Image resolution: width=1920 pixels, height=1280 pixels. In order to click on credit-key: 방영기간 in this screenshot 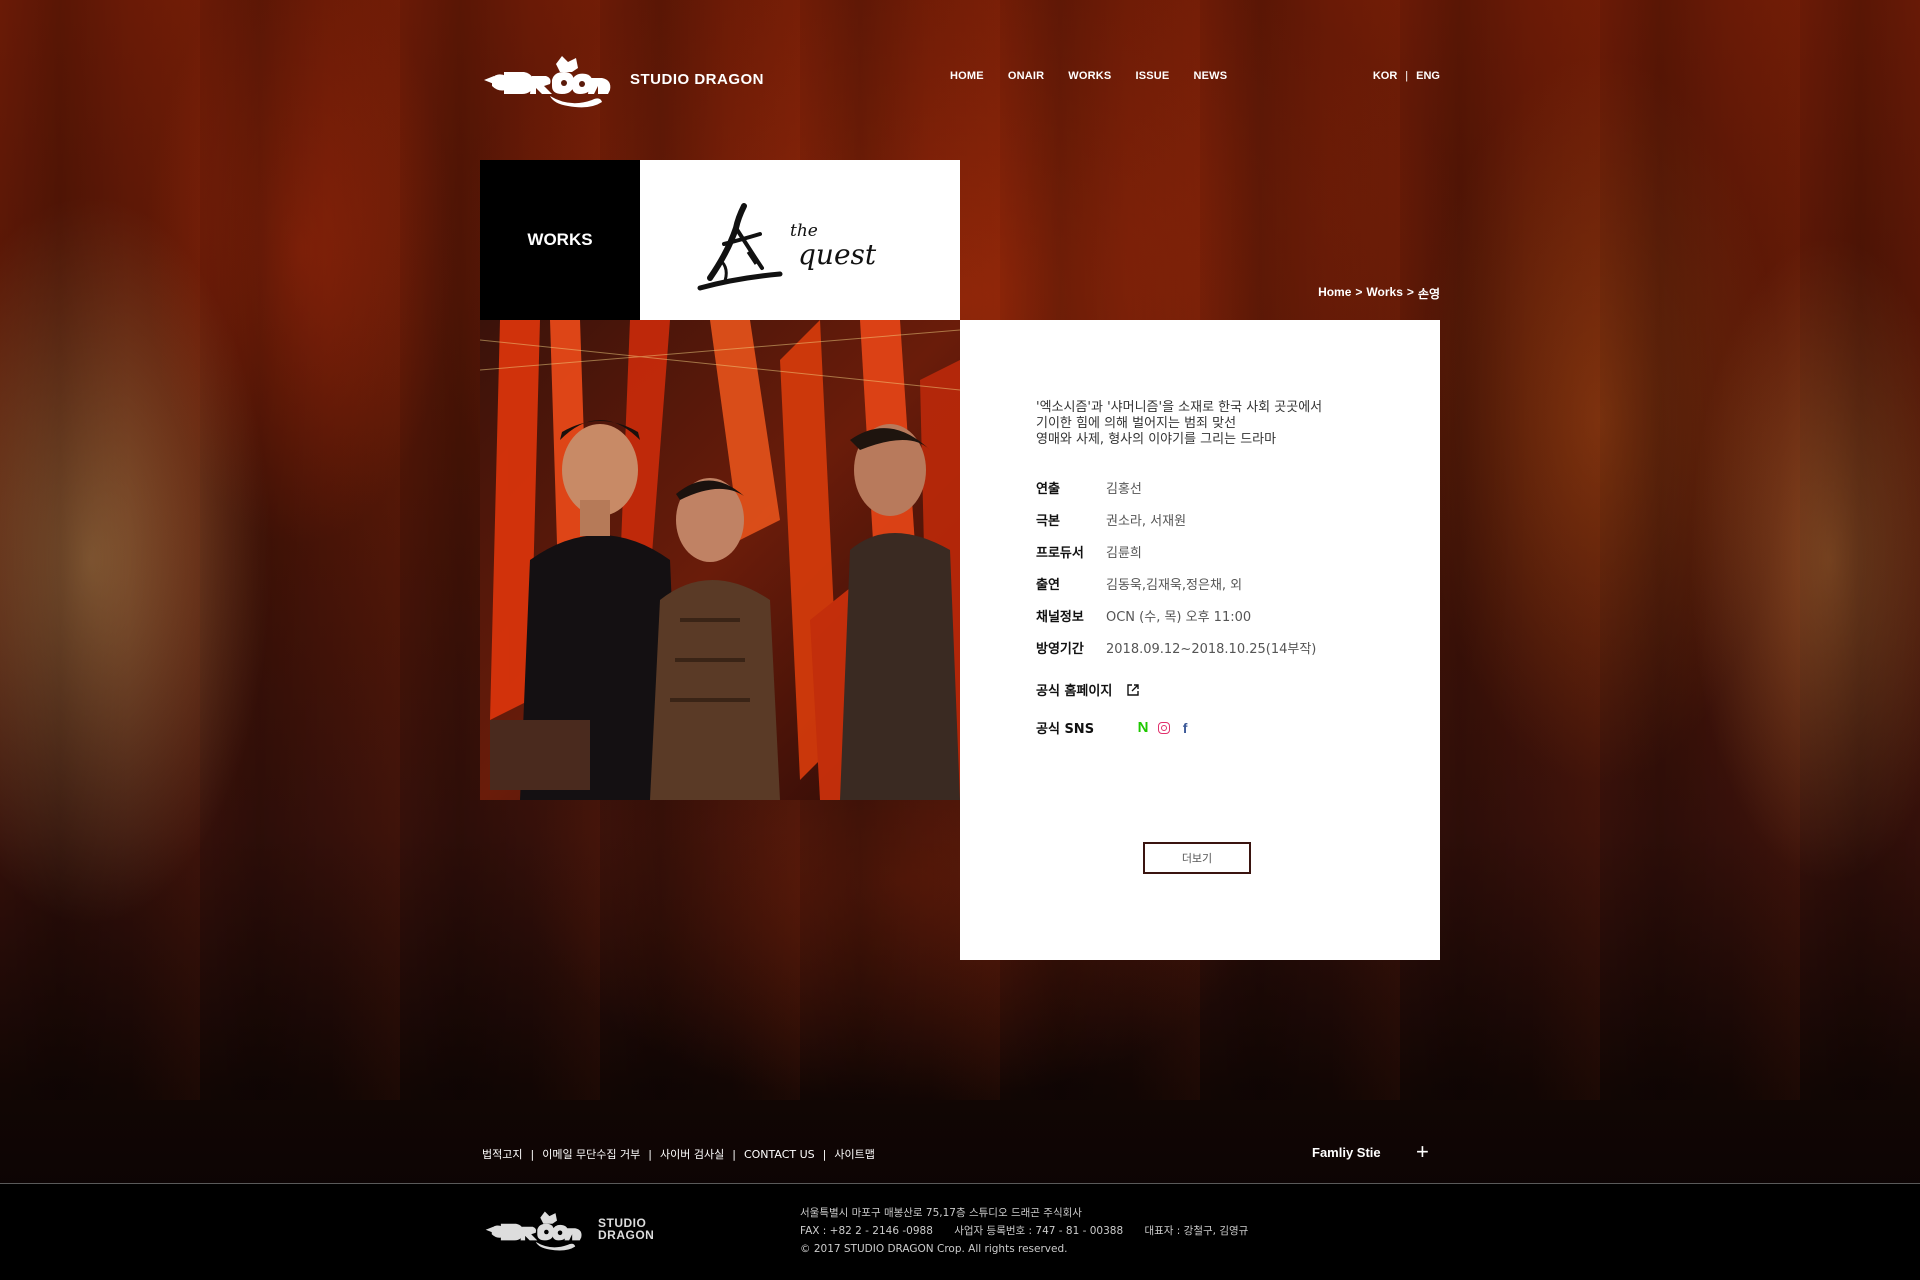, I will do `click(1060, 649)`.